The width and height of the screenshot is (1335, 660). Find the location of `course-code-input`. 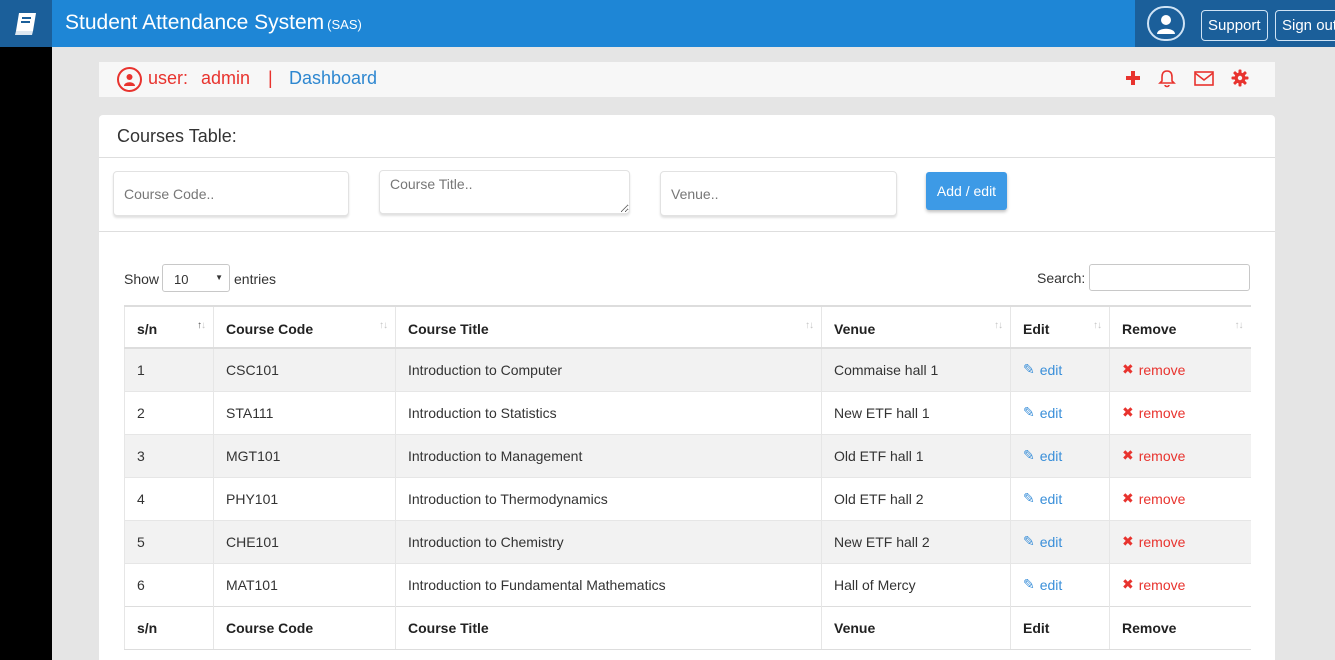

course-code-input is located at coordinates (231, 193).